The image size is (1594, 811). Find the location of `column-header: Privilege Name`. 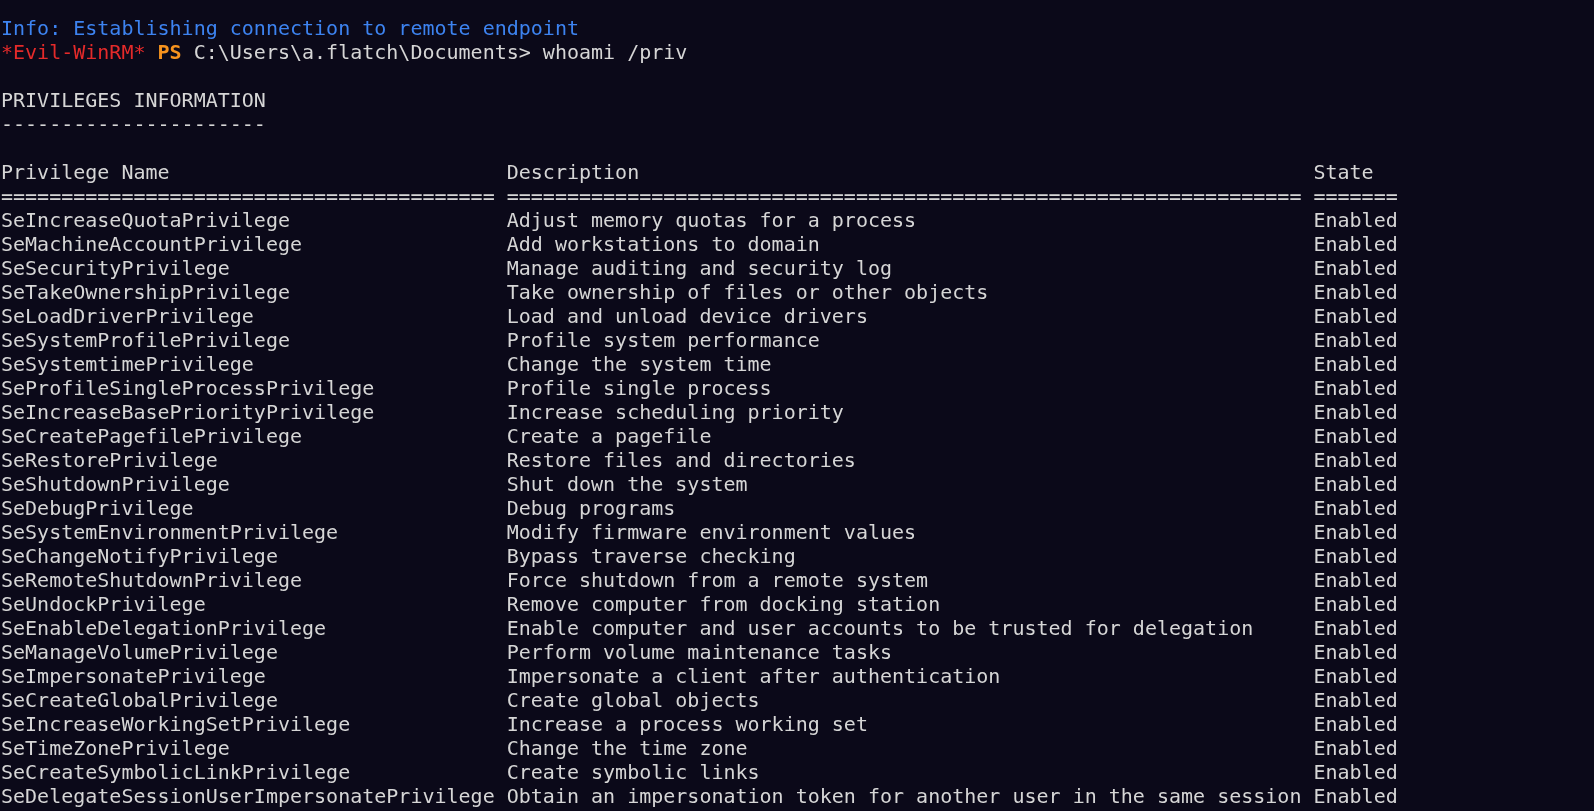

column-header: Privilege Name is located at coordinates (85, 172).